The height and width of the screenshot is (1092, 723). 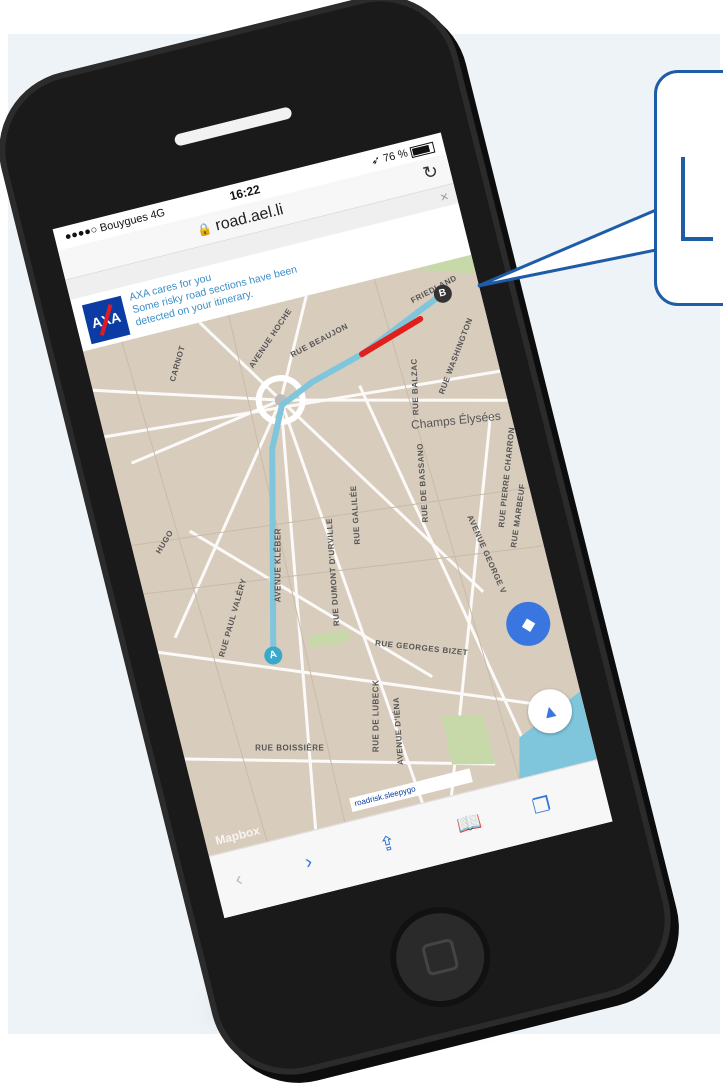 What do you see at coordinates (278, 565) in the screenshot?
I see `street-label: AVENUE KLÉBER` at bounding box center [278, 565].